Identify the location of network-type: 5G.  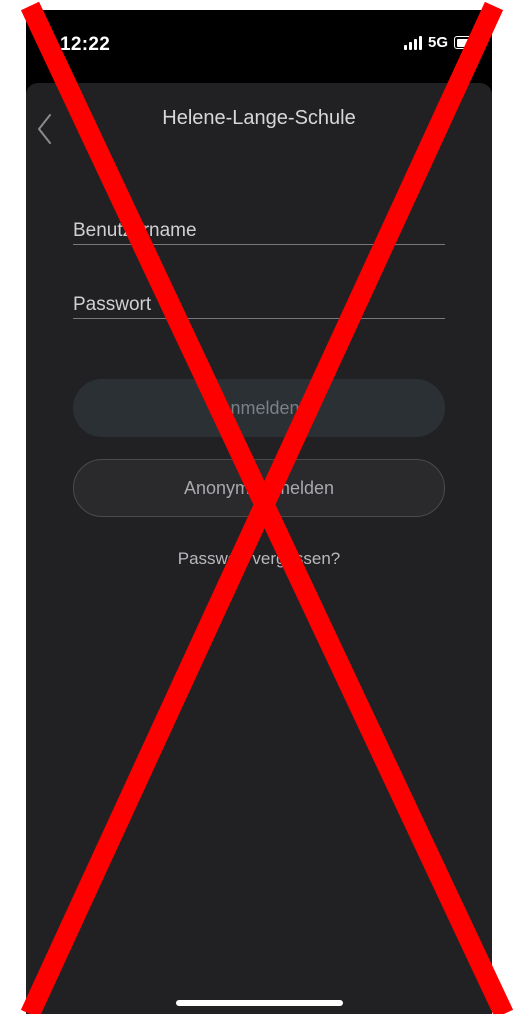
(437, 42).